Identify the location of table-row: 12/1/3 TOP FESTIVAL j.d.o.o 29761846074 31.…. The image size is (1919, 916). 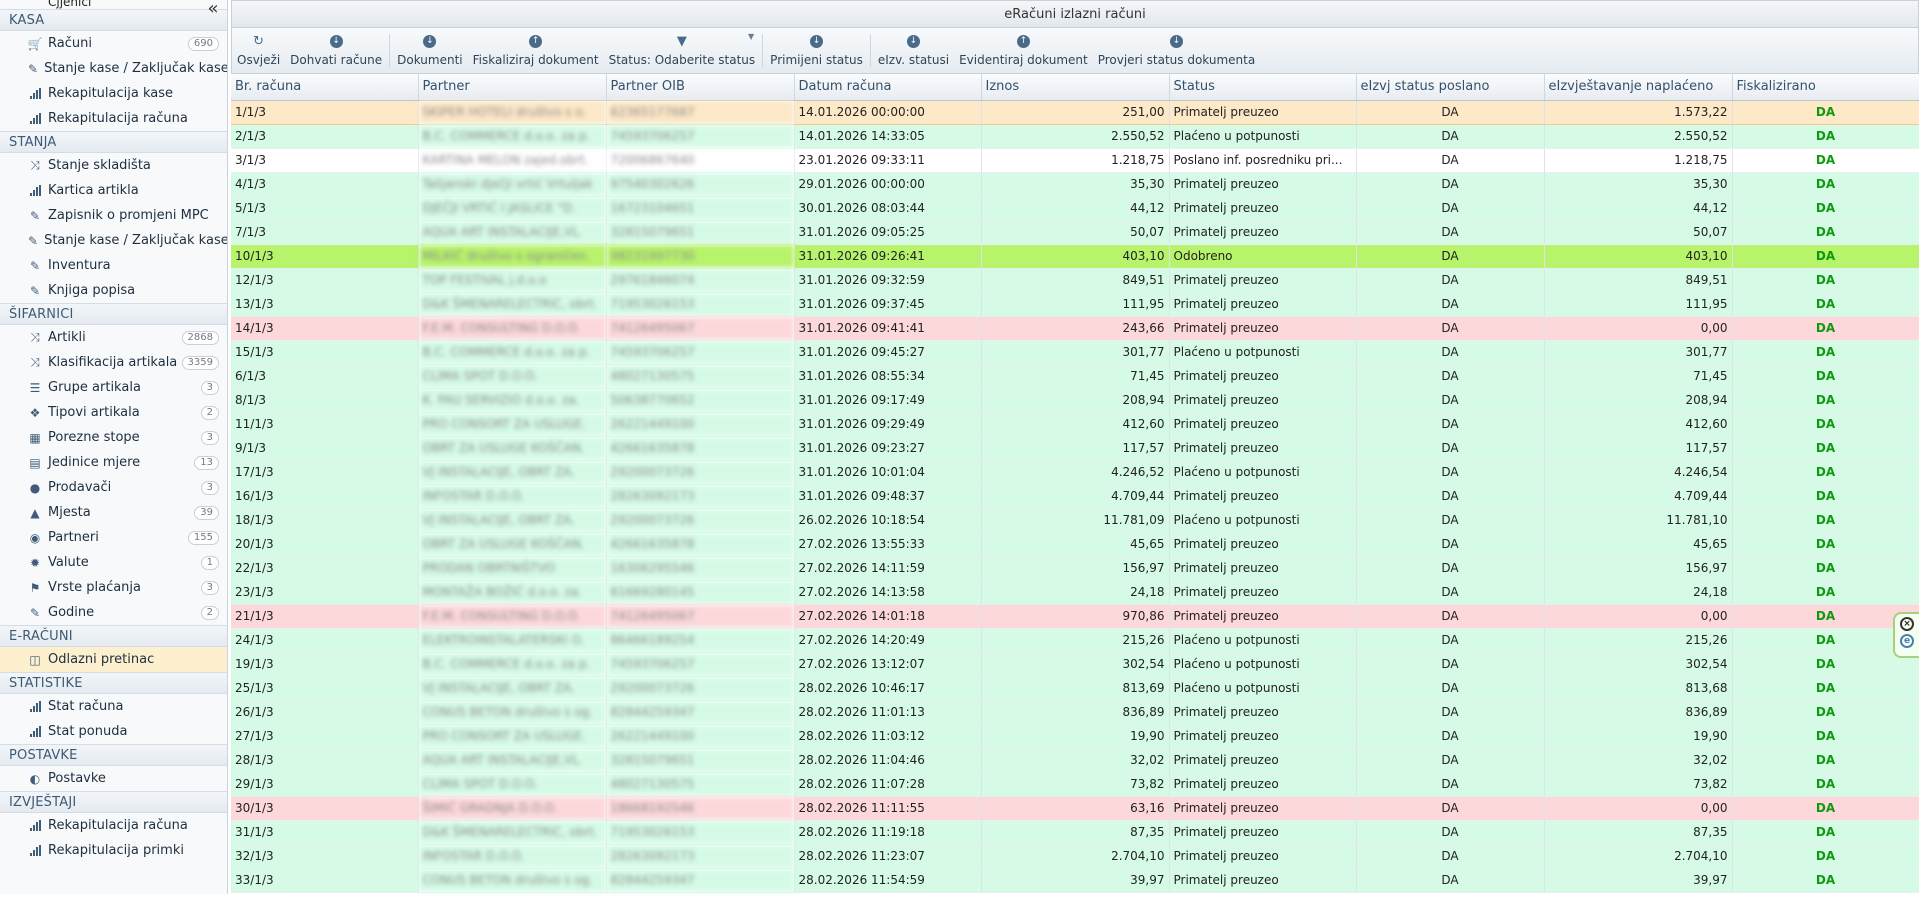
(1075, 280).